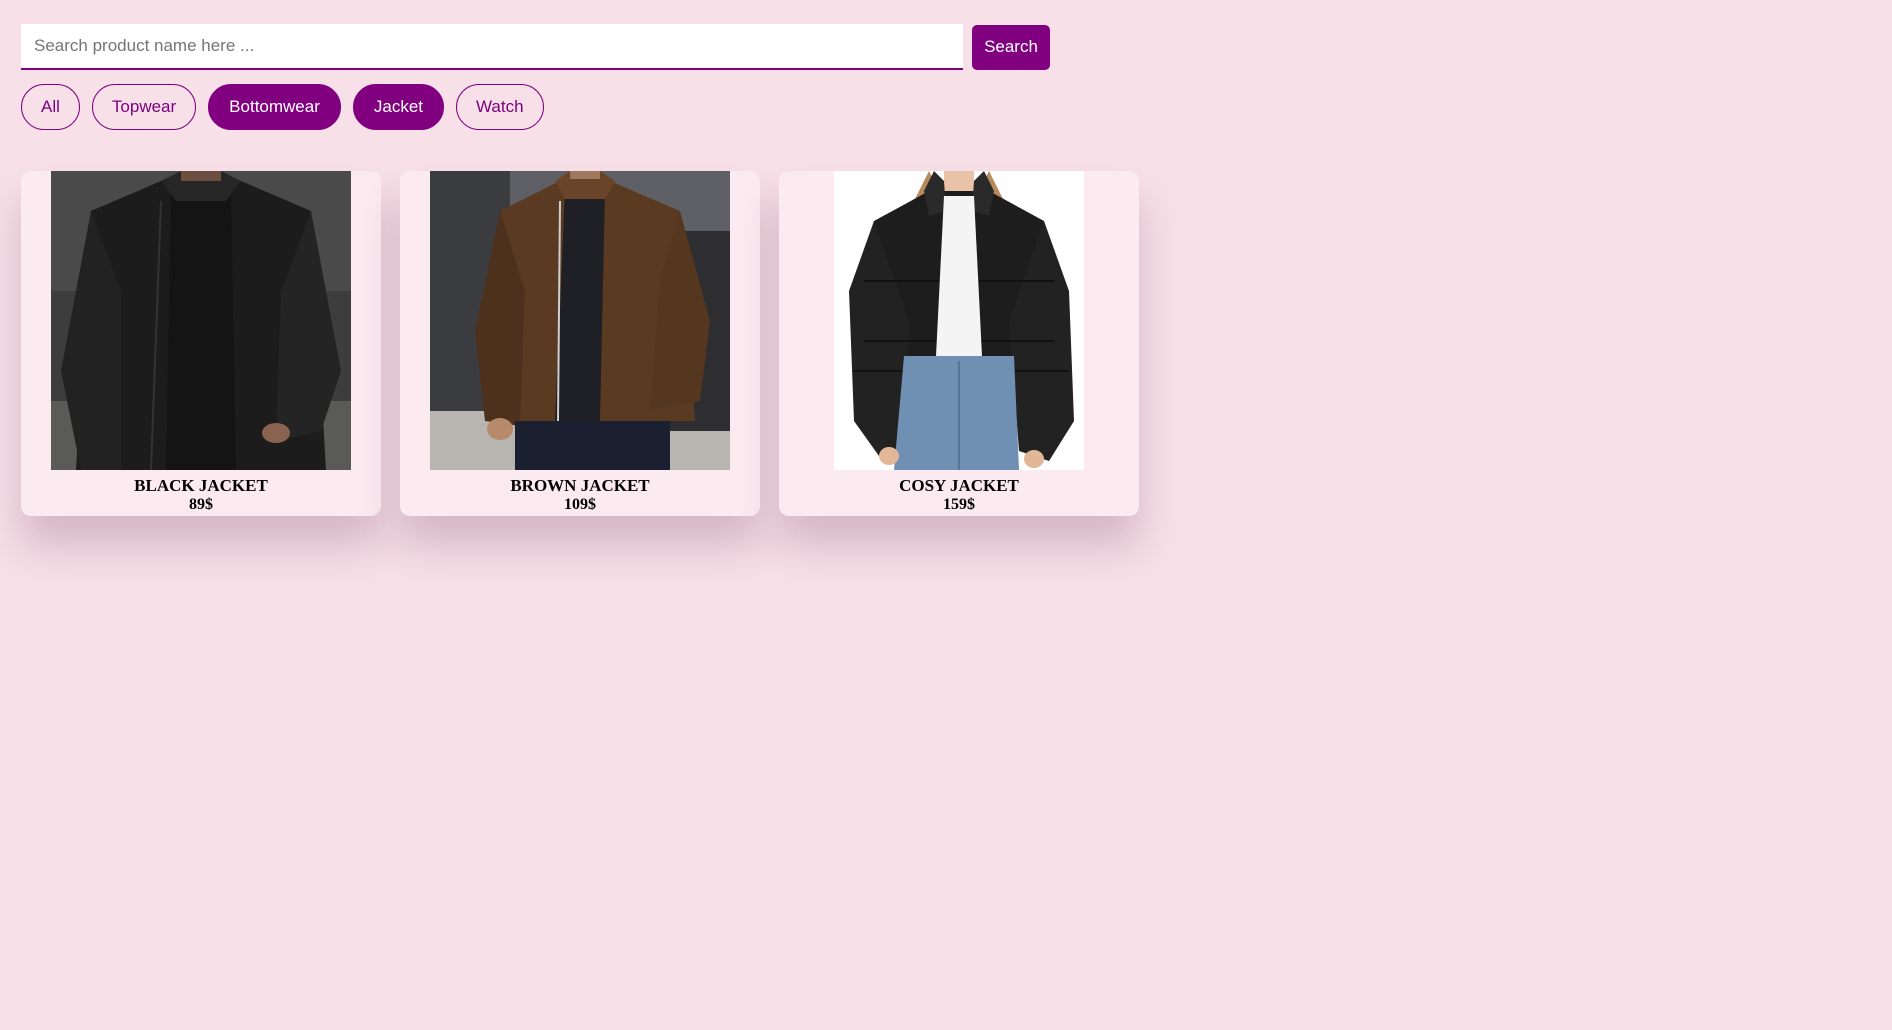  I want to click on filter-jacket: Jacket, so click(398, 107).